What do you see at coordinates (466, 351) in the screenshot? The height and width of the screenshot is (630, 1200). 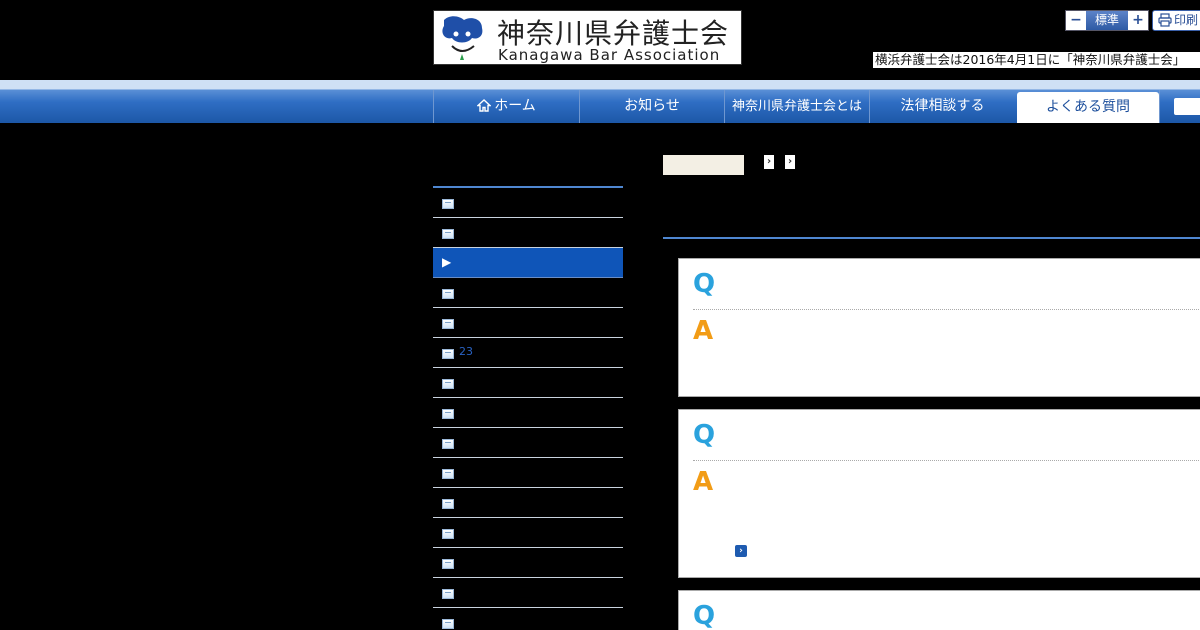 I see `sidebar-item-label: 23` at bounding box center [466, 351].